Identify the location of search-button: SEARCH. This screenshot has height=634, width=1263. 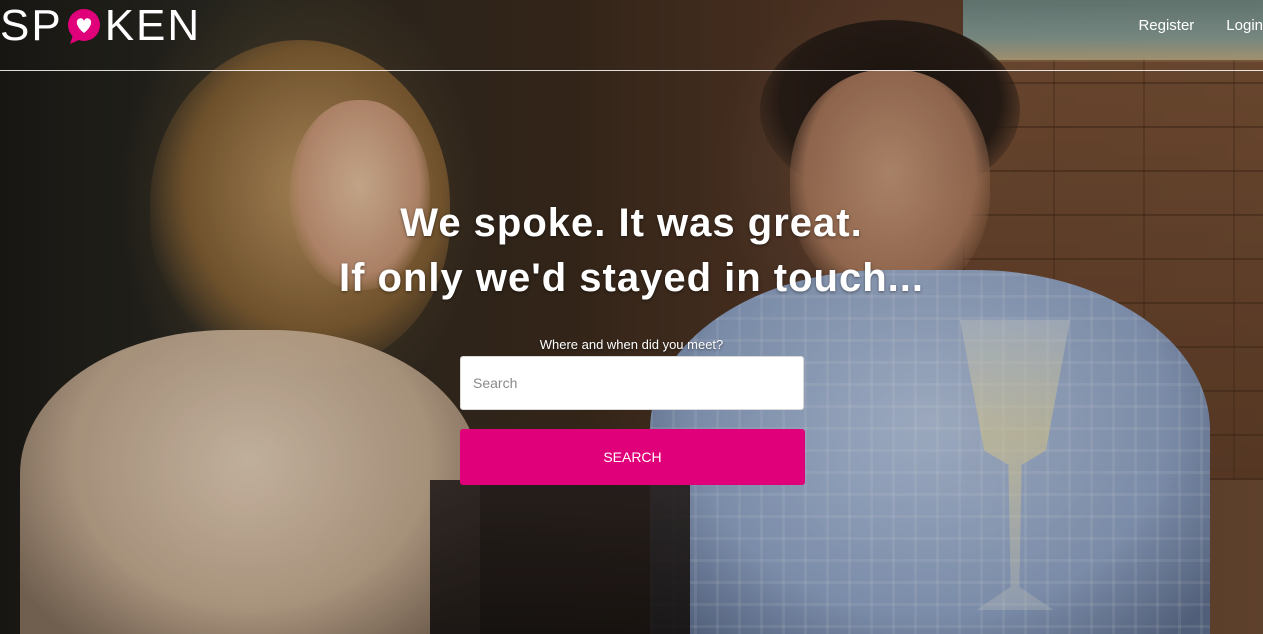
(632, 457).